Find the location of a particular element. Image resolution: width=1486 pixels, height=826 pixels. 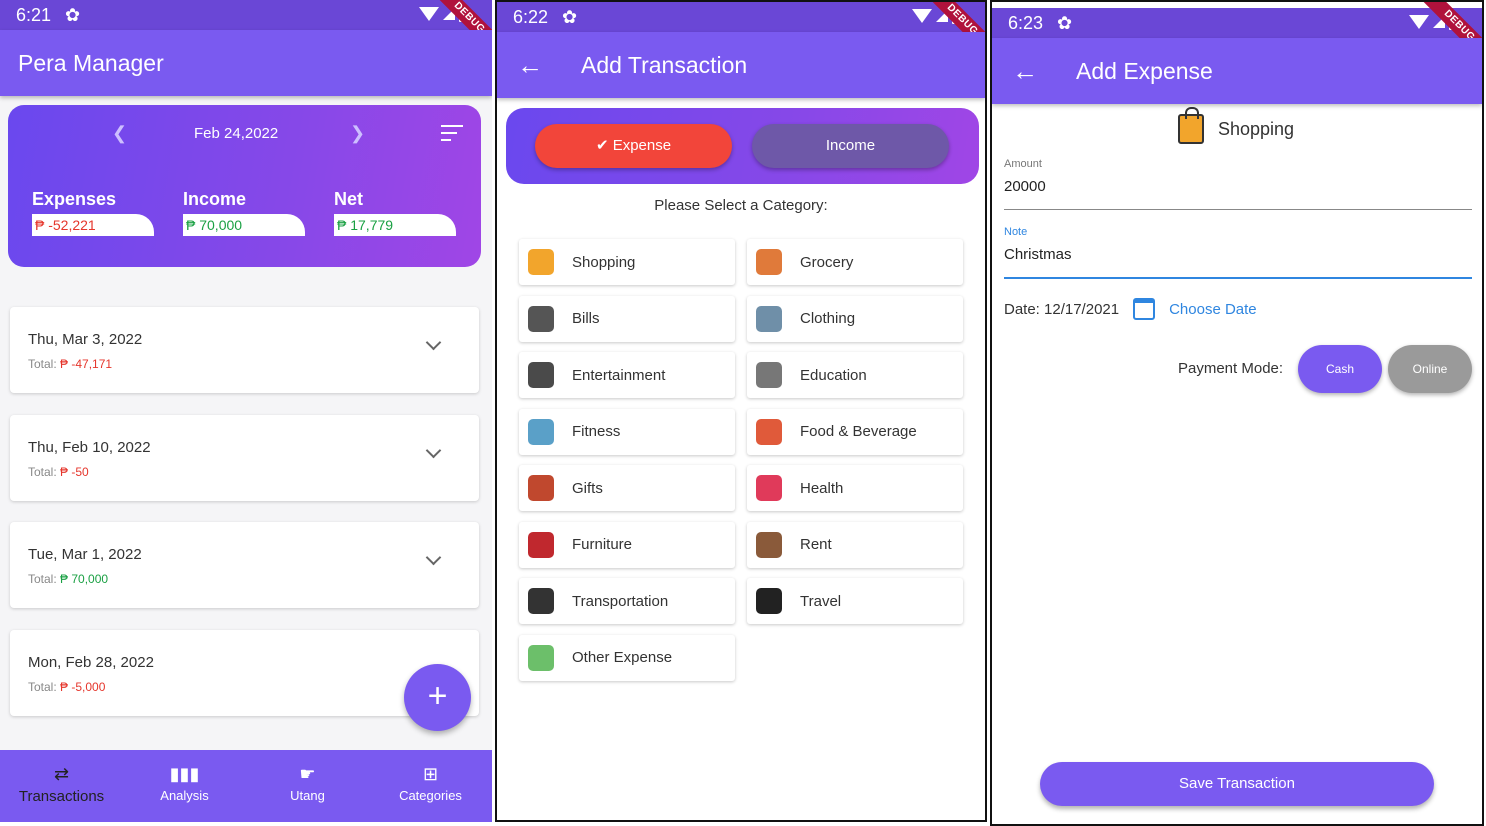

day-card: Thu, Feb 10, 2022 Total: ₱ -50 is located at coordinates (244, 458).